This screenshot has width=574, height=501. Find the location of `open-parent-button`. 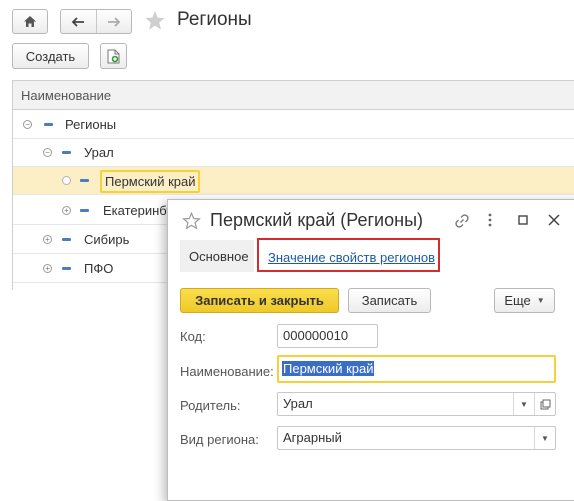

open-parent-button is located at coordinates (544, 404).